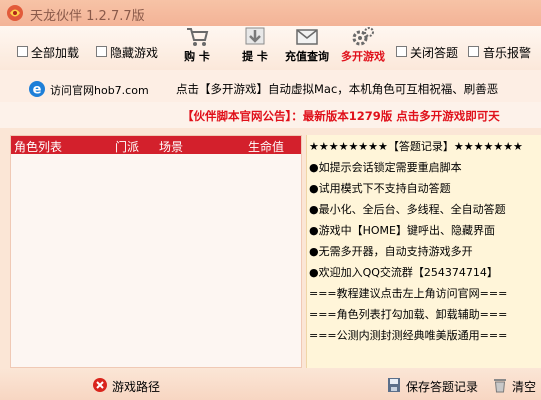  Describe the element at coordinates (363, 56) in the screenshot. I see `multi-game-label: 多开游戏` at that location.